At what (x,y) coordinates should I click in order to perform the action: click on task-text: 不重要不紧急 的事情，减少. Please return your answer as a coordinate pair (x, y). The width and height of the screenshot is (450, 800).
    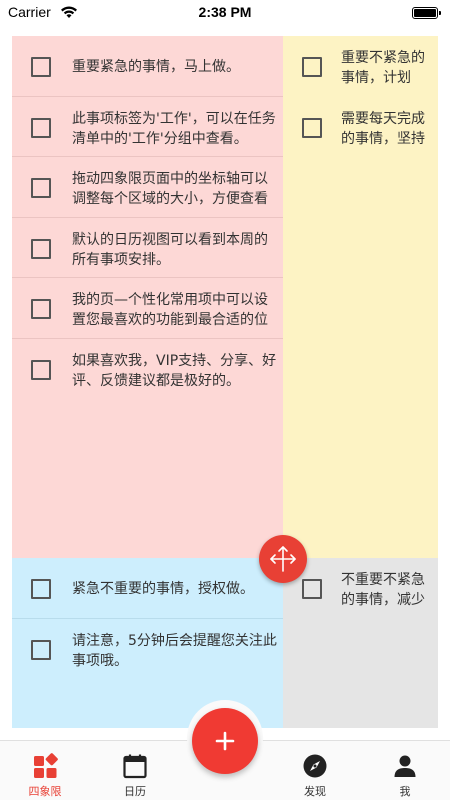
    Looking at the image, I should click on (383, 590).